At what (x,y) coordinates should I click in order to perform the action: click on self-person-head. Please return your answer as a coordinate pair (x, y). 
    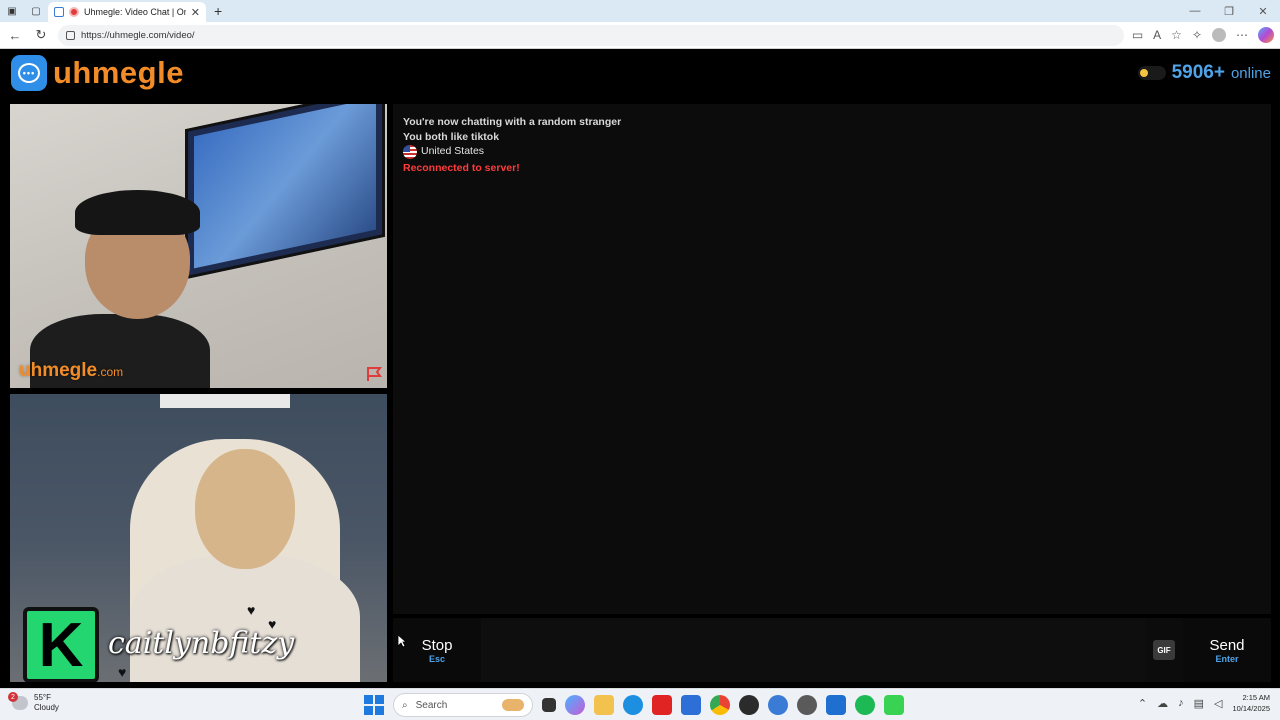
    Looking at the image, I should click on (245, 509).